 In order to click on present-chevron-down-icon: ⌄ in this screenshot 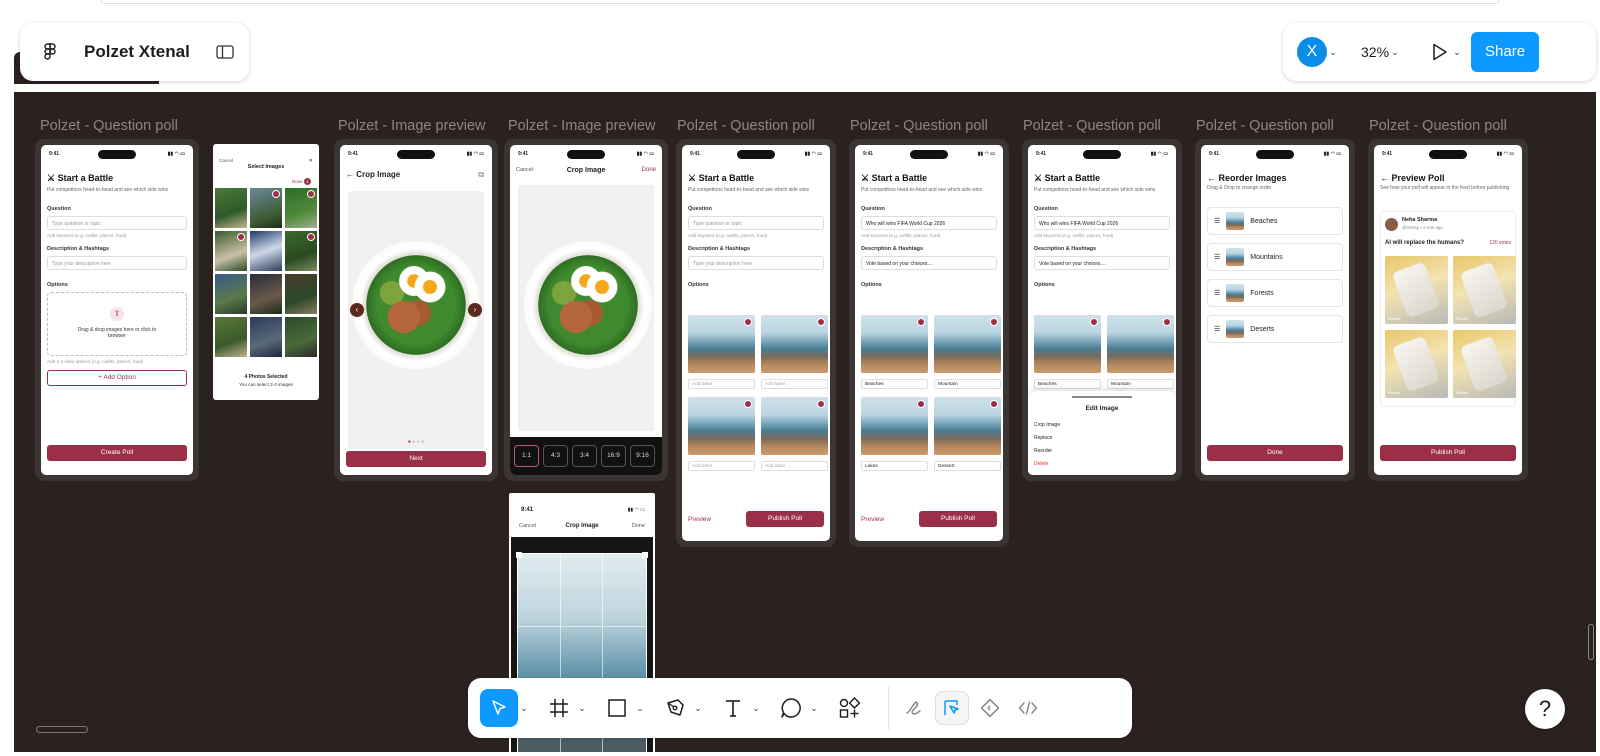, I will do `click(1457, 52)`.